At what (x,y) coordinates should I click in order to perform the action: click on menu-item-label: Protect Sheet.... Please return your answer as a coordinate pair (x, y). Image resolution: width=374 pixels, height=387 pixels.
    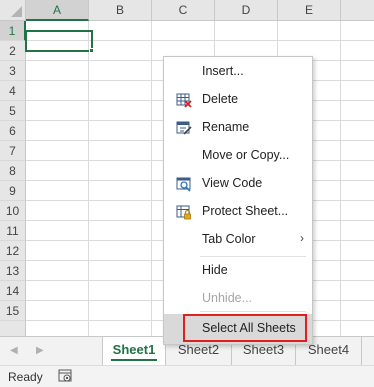
    Looking at the image, I should click on (245, 211).